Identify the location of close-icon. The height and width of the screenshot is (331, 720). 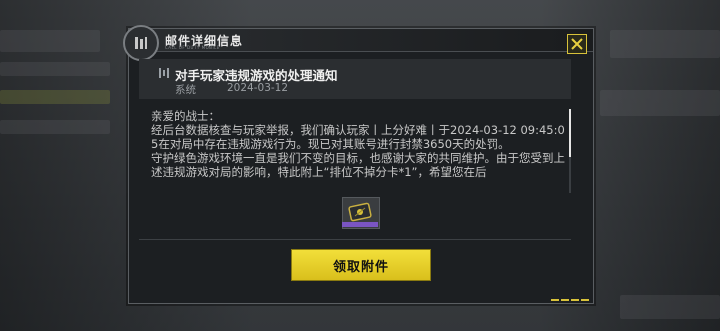
(577, 44).